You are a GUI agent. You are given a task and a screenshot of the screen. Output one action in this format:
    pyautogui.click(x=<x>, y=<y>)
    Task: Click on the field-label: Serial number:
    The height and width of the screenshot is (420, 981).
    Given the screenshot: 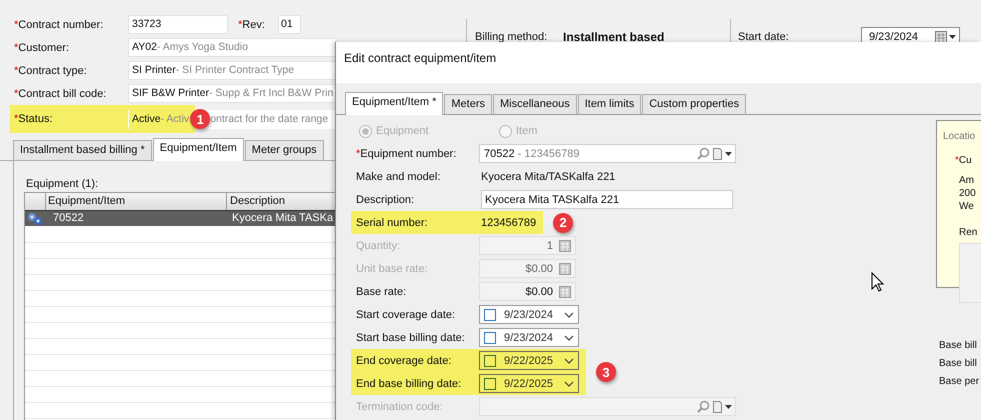 What is the action you would take?
    pyautogui.click(x=392, y=222)
    